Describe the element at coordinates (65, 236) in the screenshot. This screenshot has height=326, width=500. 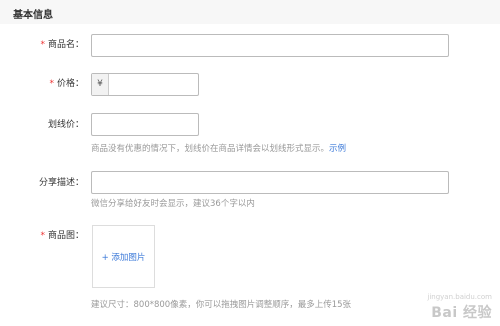
I see `product-image-label-text: 商品图：` at that location.